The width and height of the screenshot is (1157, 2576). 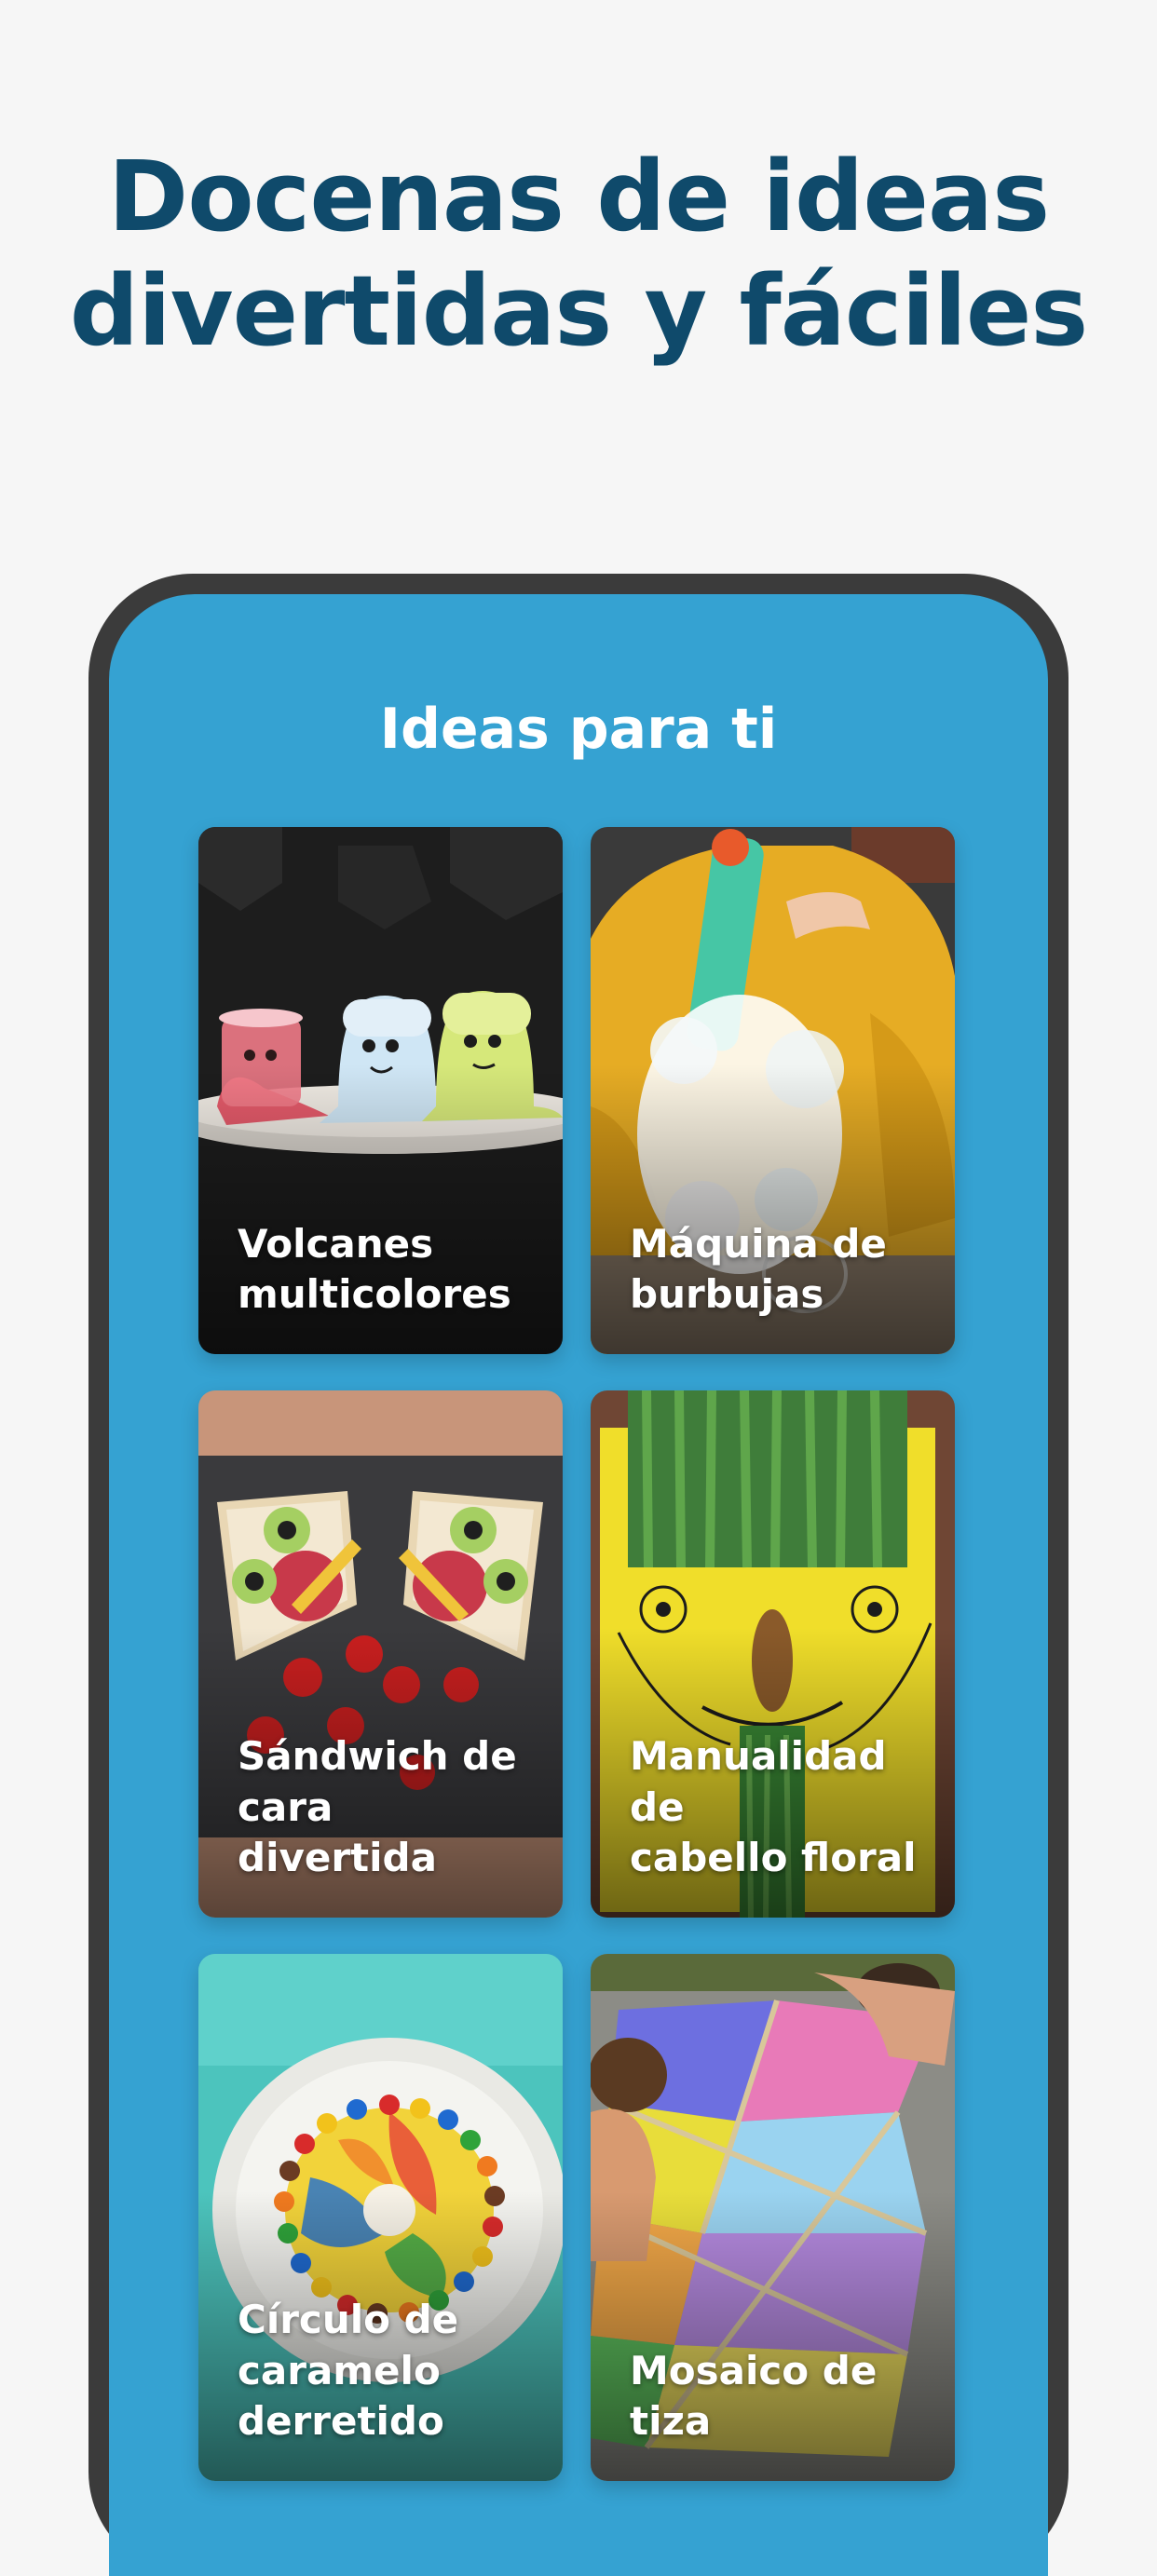 I want to click on idea-card-chalk-mosaic: Mosaico de tiza, so click(x=773, y=2217).